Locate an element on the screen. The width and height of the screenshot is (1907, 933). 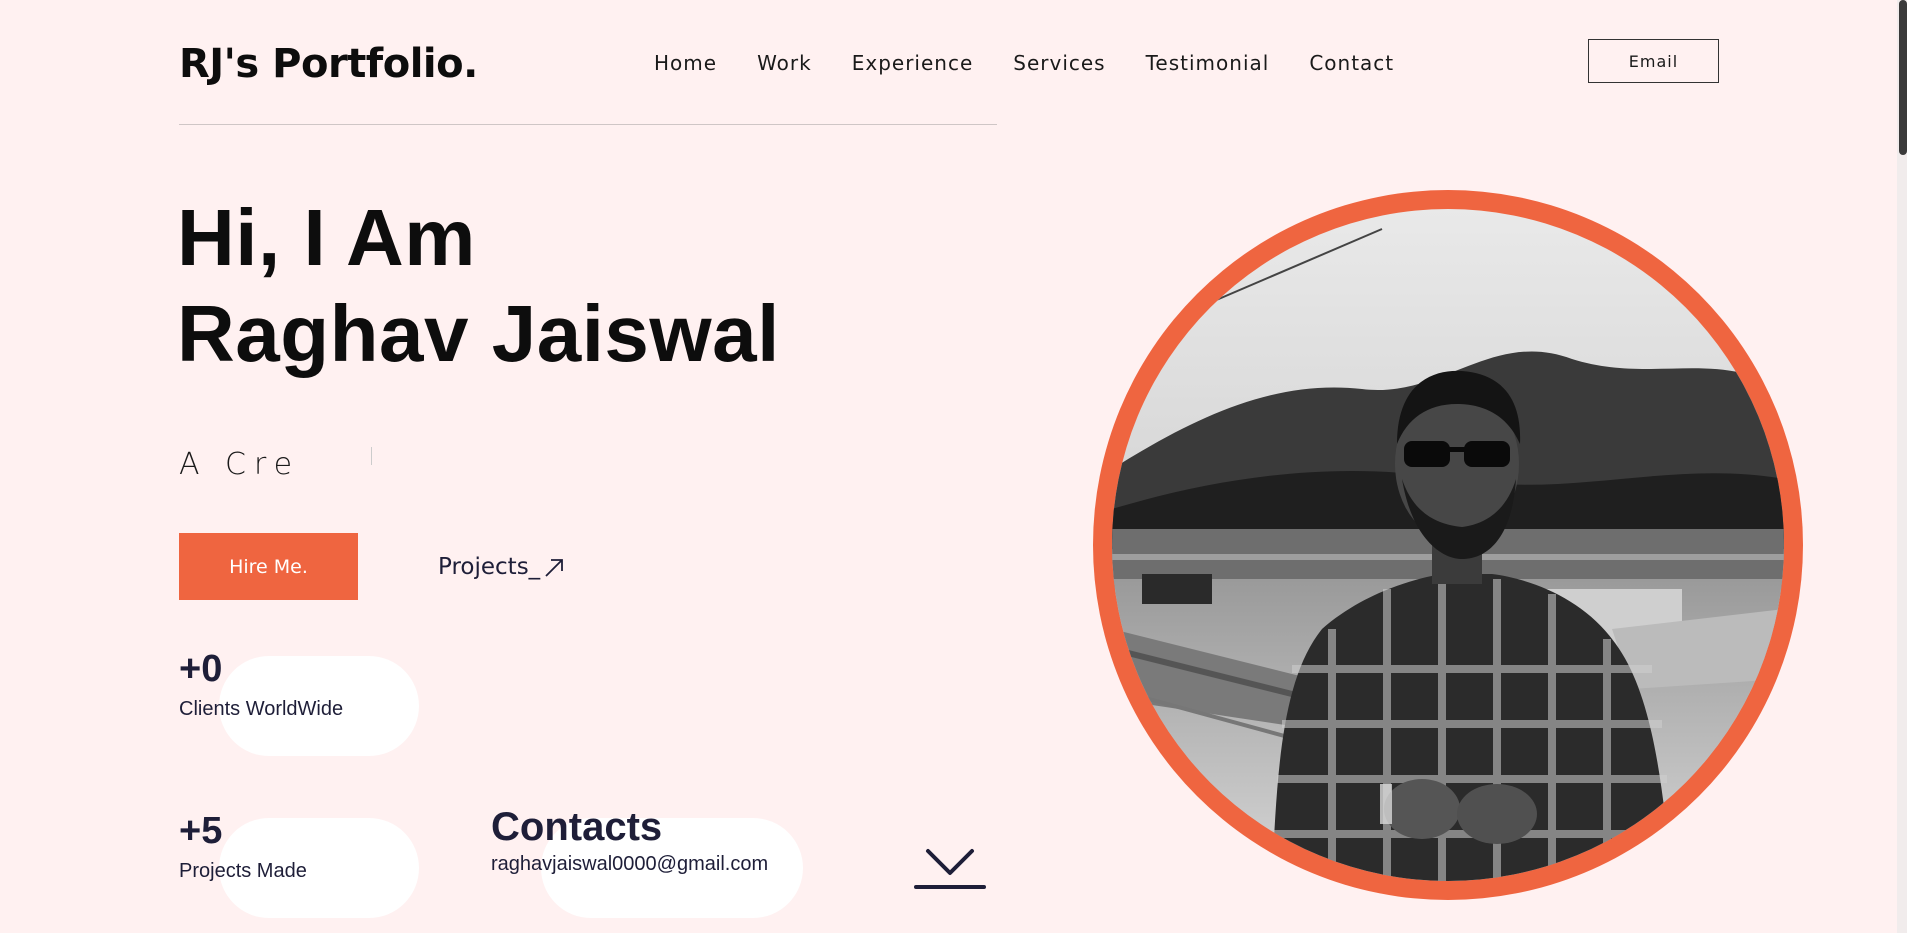
nav-item-work: Work is located at coordinates (784, 63).